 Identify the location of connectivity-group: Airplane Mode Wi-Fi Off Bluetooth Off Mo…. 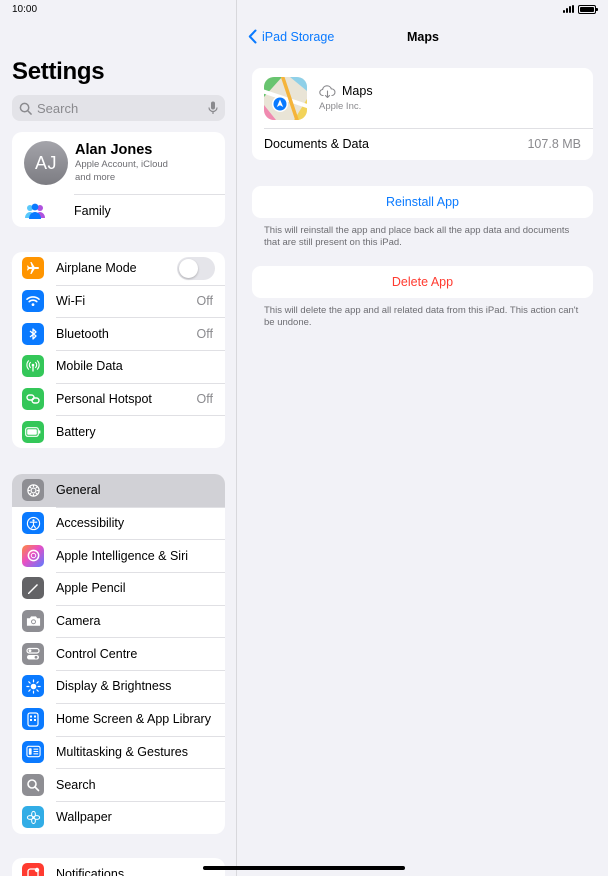
(118, 350).